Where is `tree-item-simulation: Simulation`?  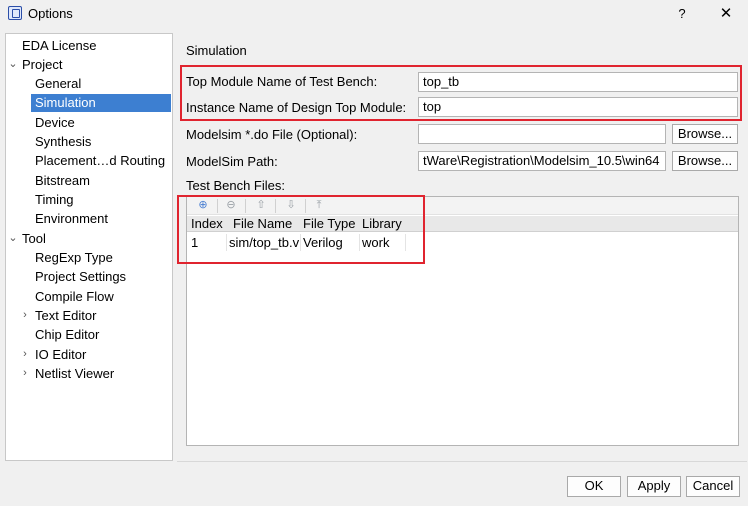 tree-item-simulation: Simulation is located at coordinates (101, 103).